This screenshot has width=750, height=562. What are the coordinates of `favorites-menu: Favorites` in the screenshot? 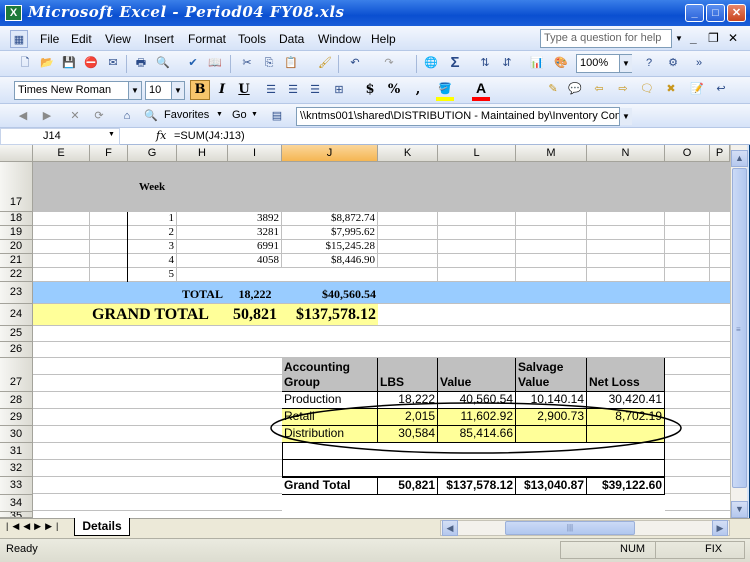 It's located at (186, 115).